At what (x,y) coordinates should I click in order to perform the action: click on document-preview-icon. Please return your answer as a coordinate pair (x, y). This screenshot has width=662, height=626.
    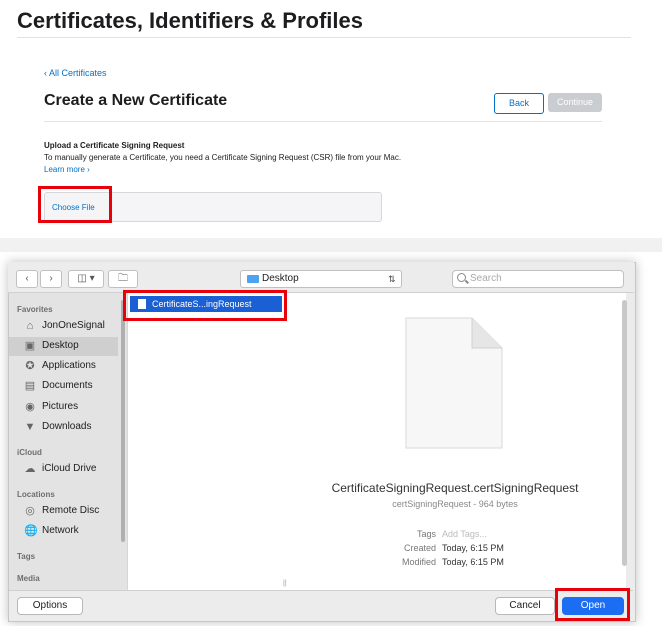
    Looking at the image, I should click on (454, 383).